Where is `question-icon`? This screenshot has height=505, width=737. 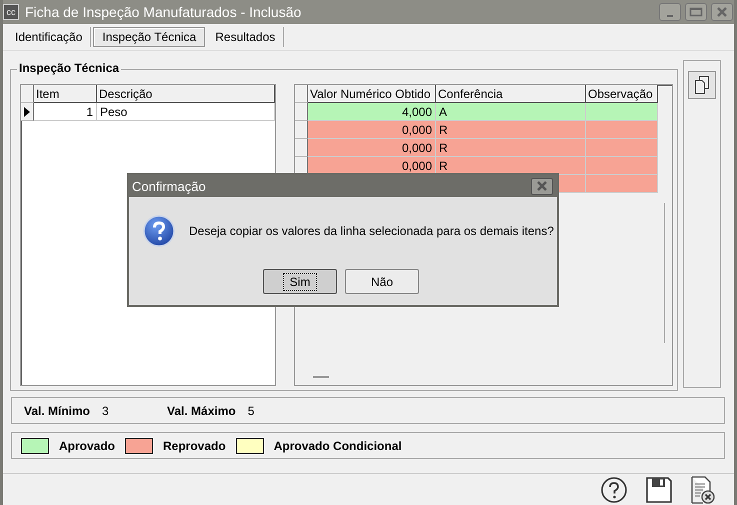
question-icon is located at coordinates (159, 231).